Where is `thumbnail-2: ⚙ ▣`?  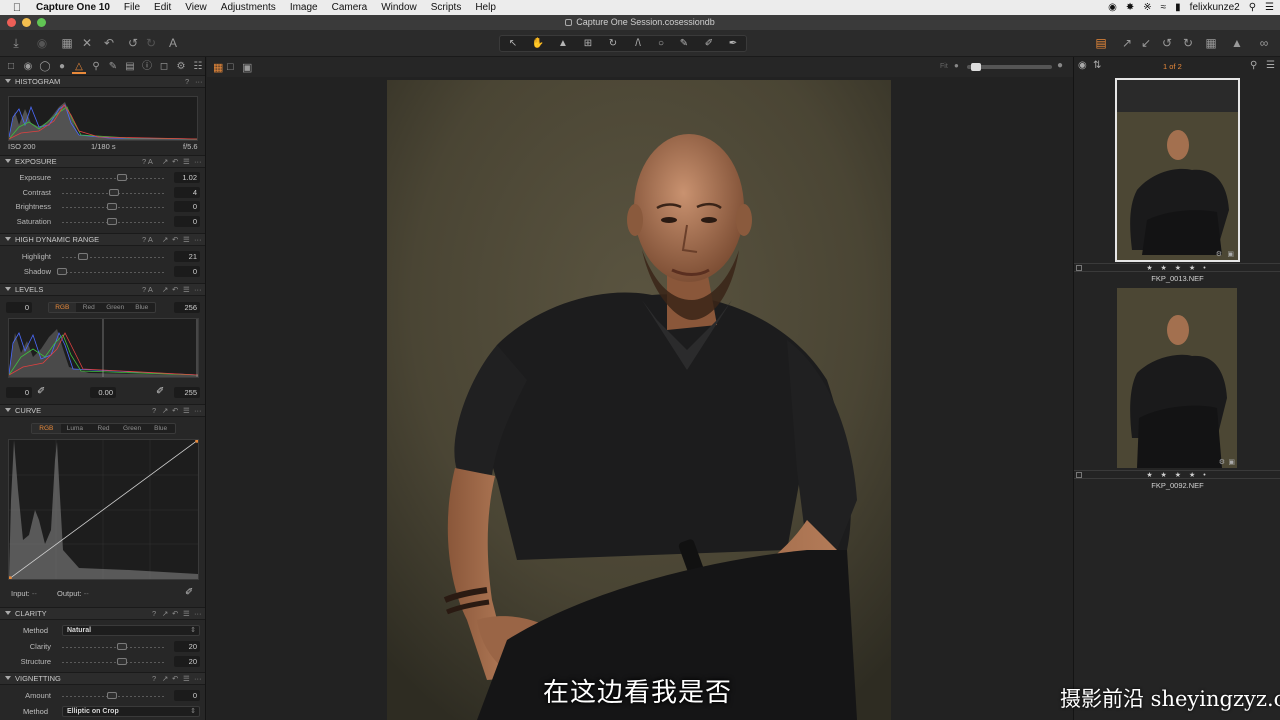 thumbnail-2: ⚙ ▣ is located at coordinates (1177, 378).